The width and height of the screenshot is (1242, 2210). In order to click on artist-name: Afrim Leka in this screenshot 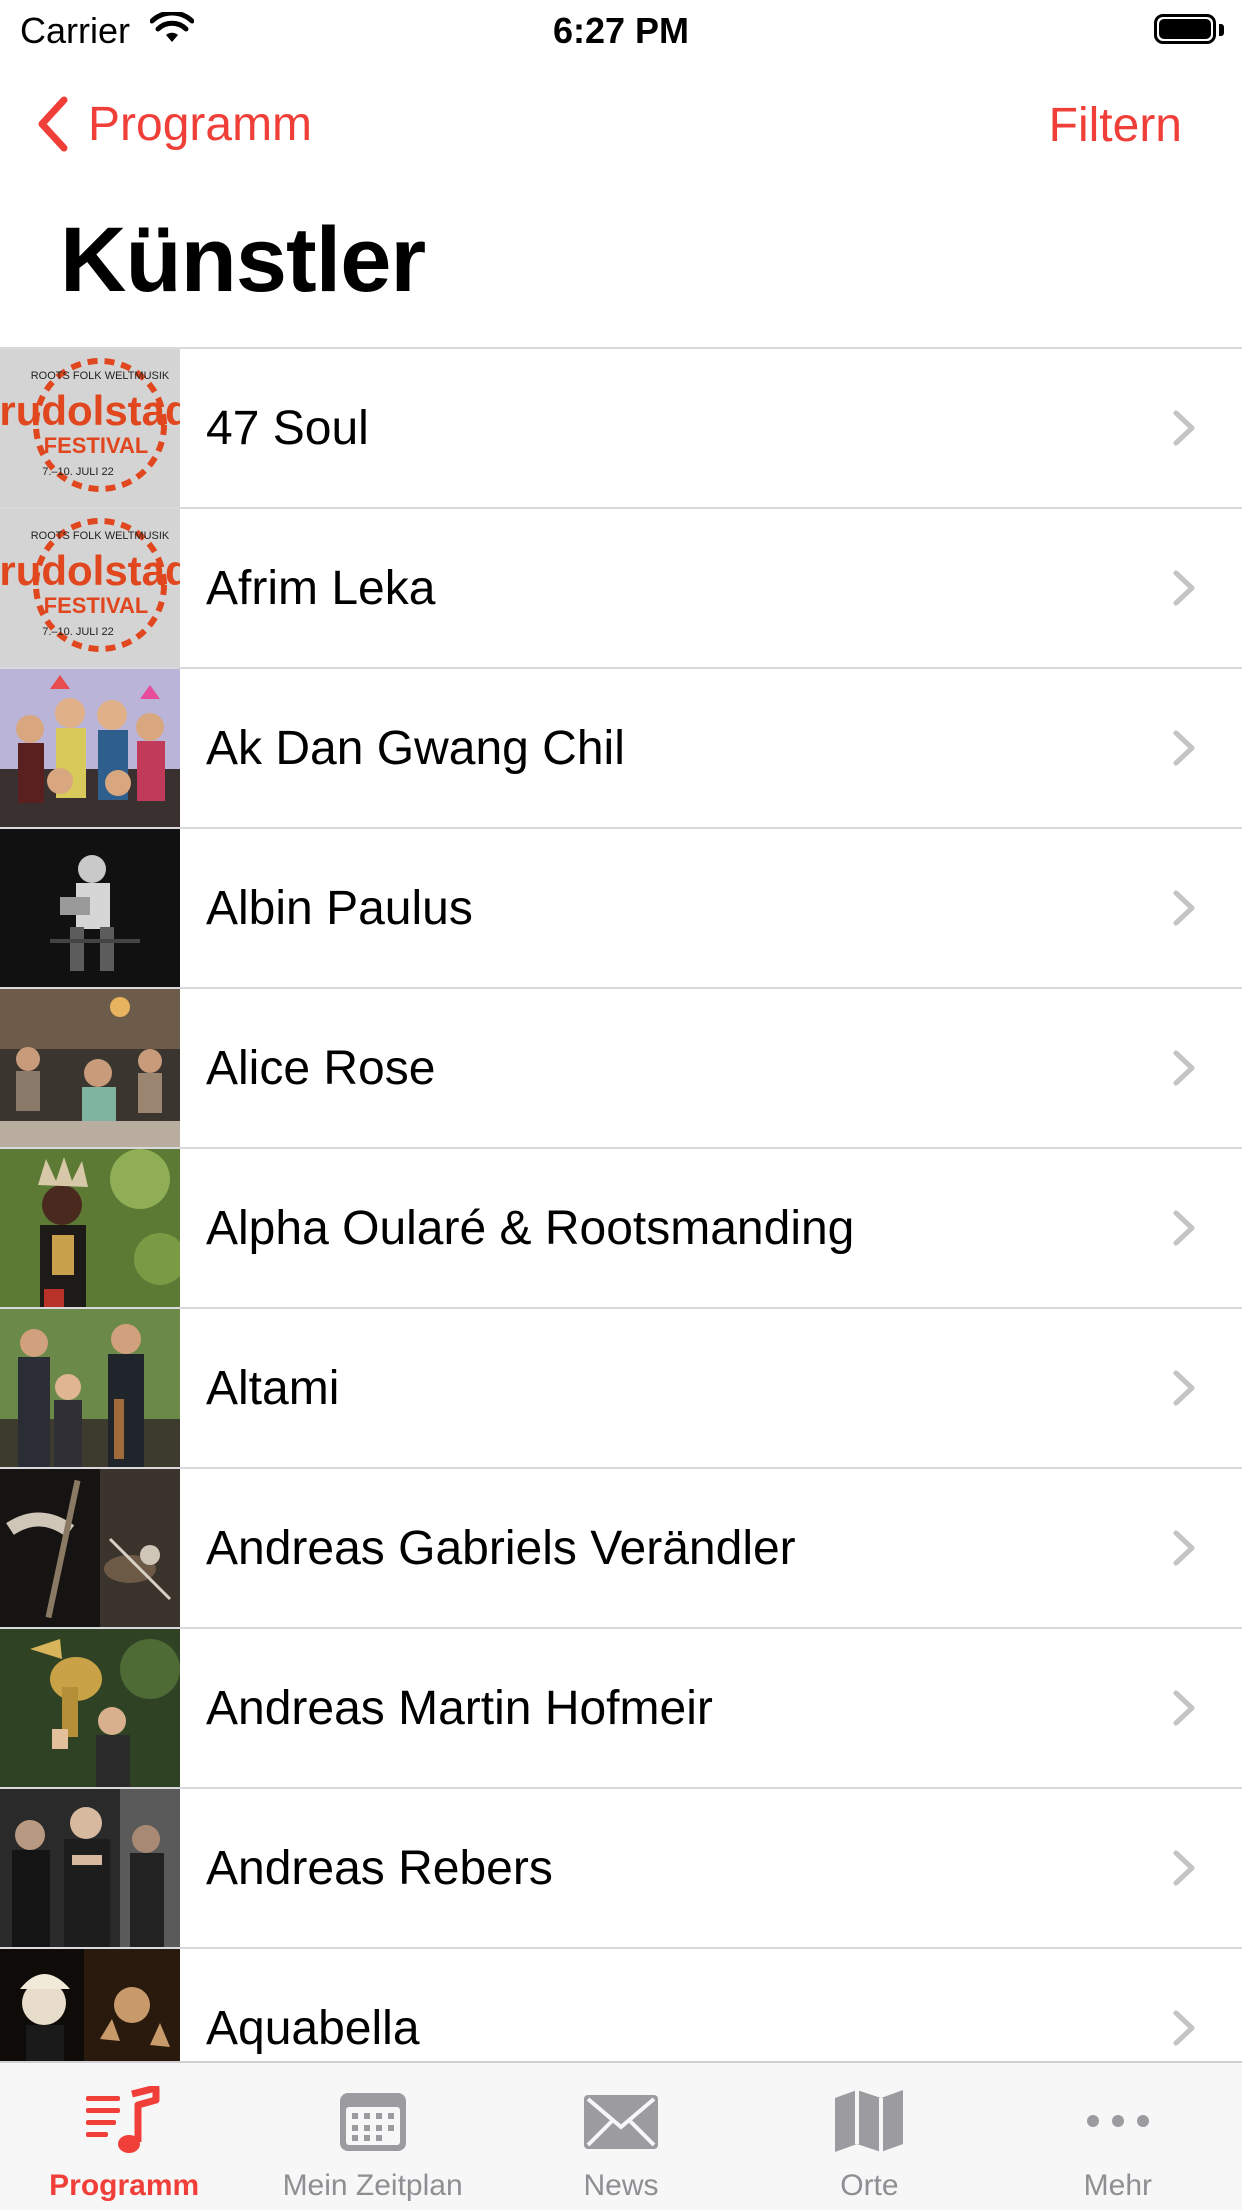, I will do `click(321, 588)`.